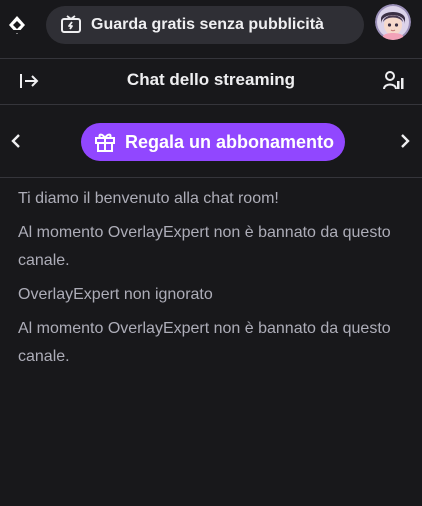  What do you see at coordinates (405, 141) in the screenshot?
I see `chevron-right-icon` at bounding box center [405, 141].